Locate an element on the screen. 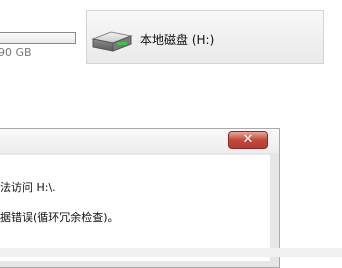 The height and width of the screenshot is (268, 342). bottom-strip is located at coordinates (171, 252).